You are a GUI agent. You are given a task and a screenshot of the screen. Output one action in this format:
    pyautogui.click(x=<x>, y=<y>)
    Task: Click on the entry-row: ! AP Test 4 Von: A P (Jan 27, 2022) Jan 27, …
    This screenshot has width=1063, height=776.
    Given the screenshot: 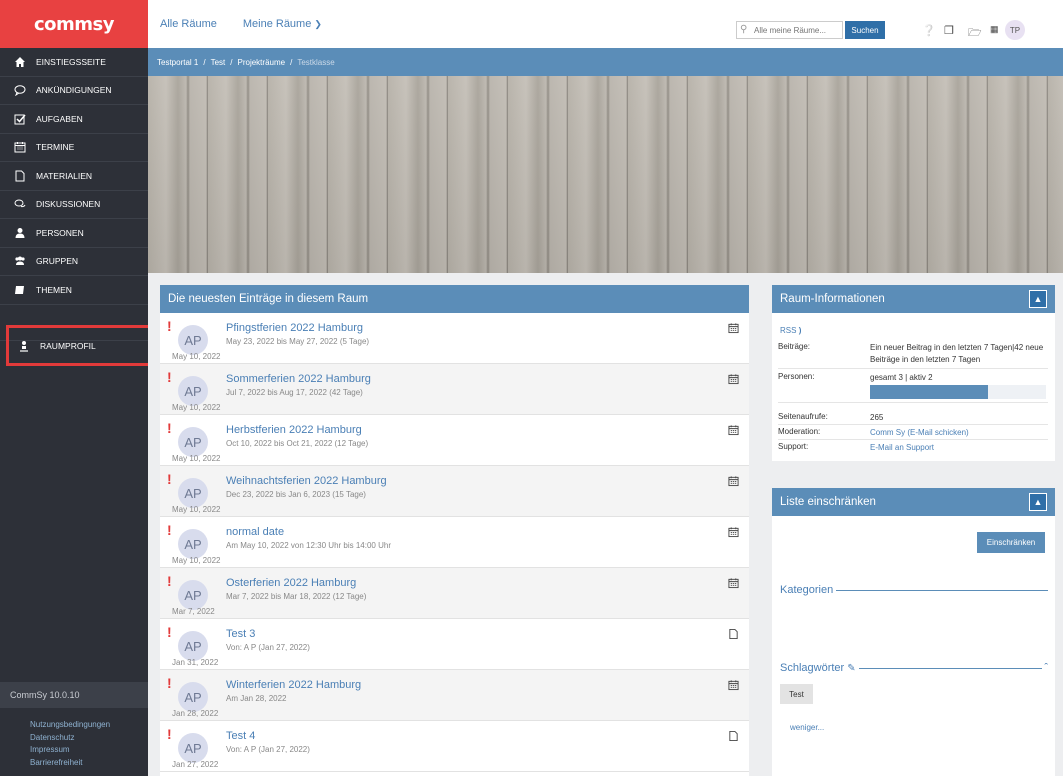 What is the action you would take?
    pyautogui.click(x=454, y=746)
    